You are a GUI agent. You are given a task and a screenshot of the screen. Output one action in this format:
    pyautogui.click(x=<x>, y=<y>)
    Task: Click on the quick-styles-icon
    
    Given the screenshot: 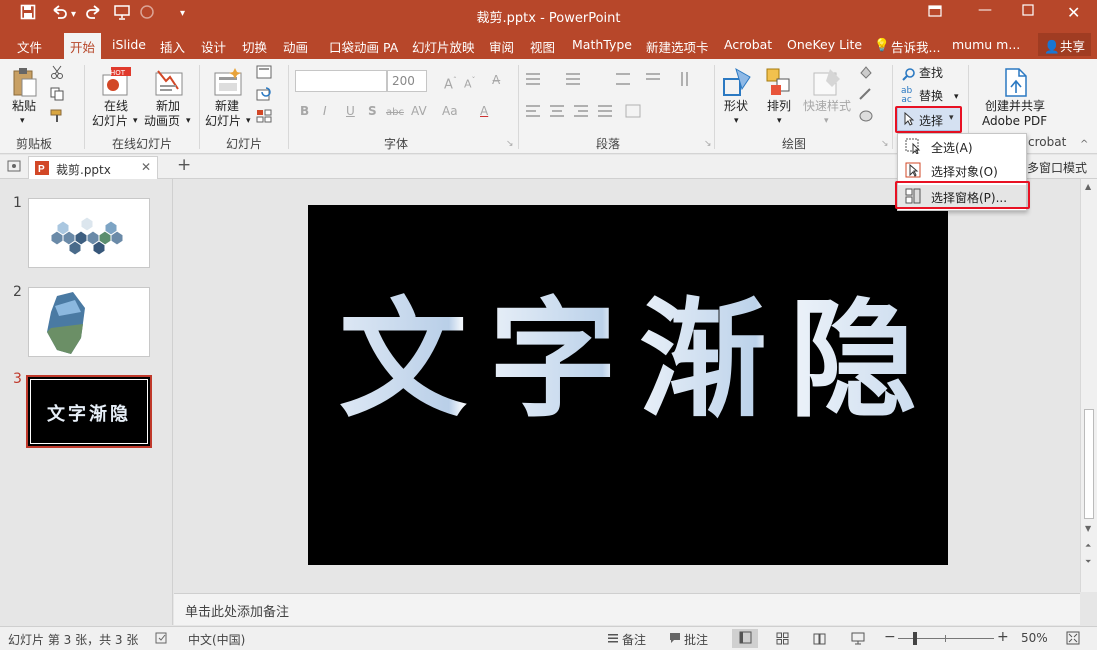 What is the action you would take?
    pyautogui.click(x=827, y=84)
    